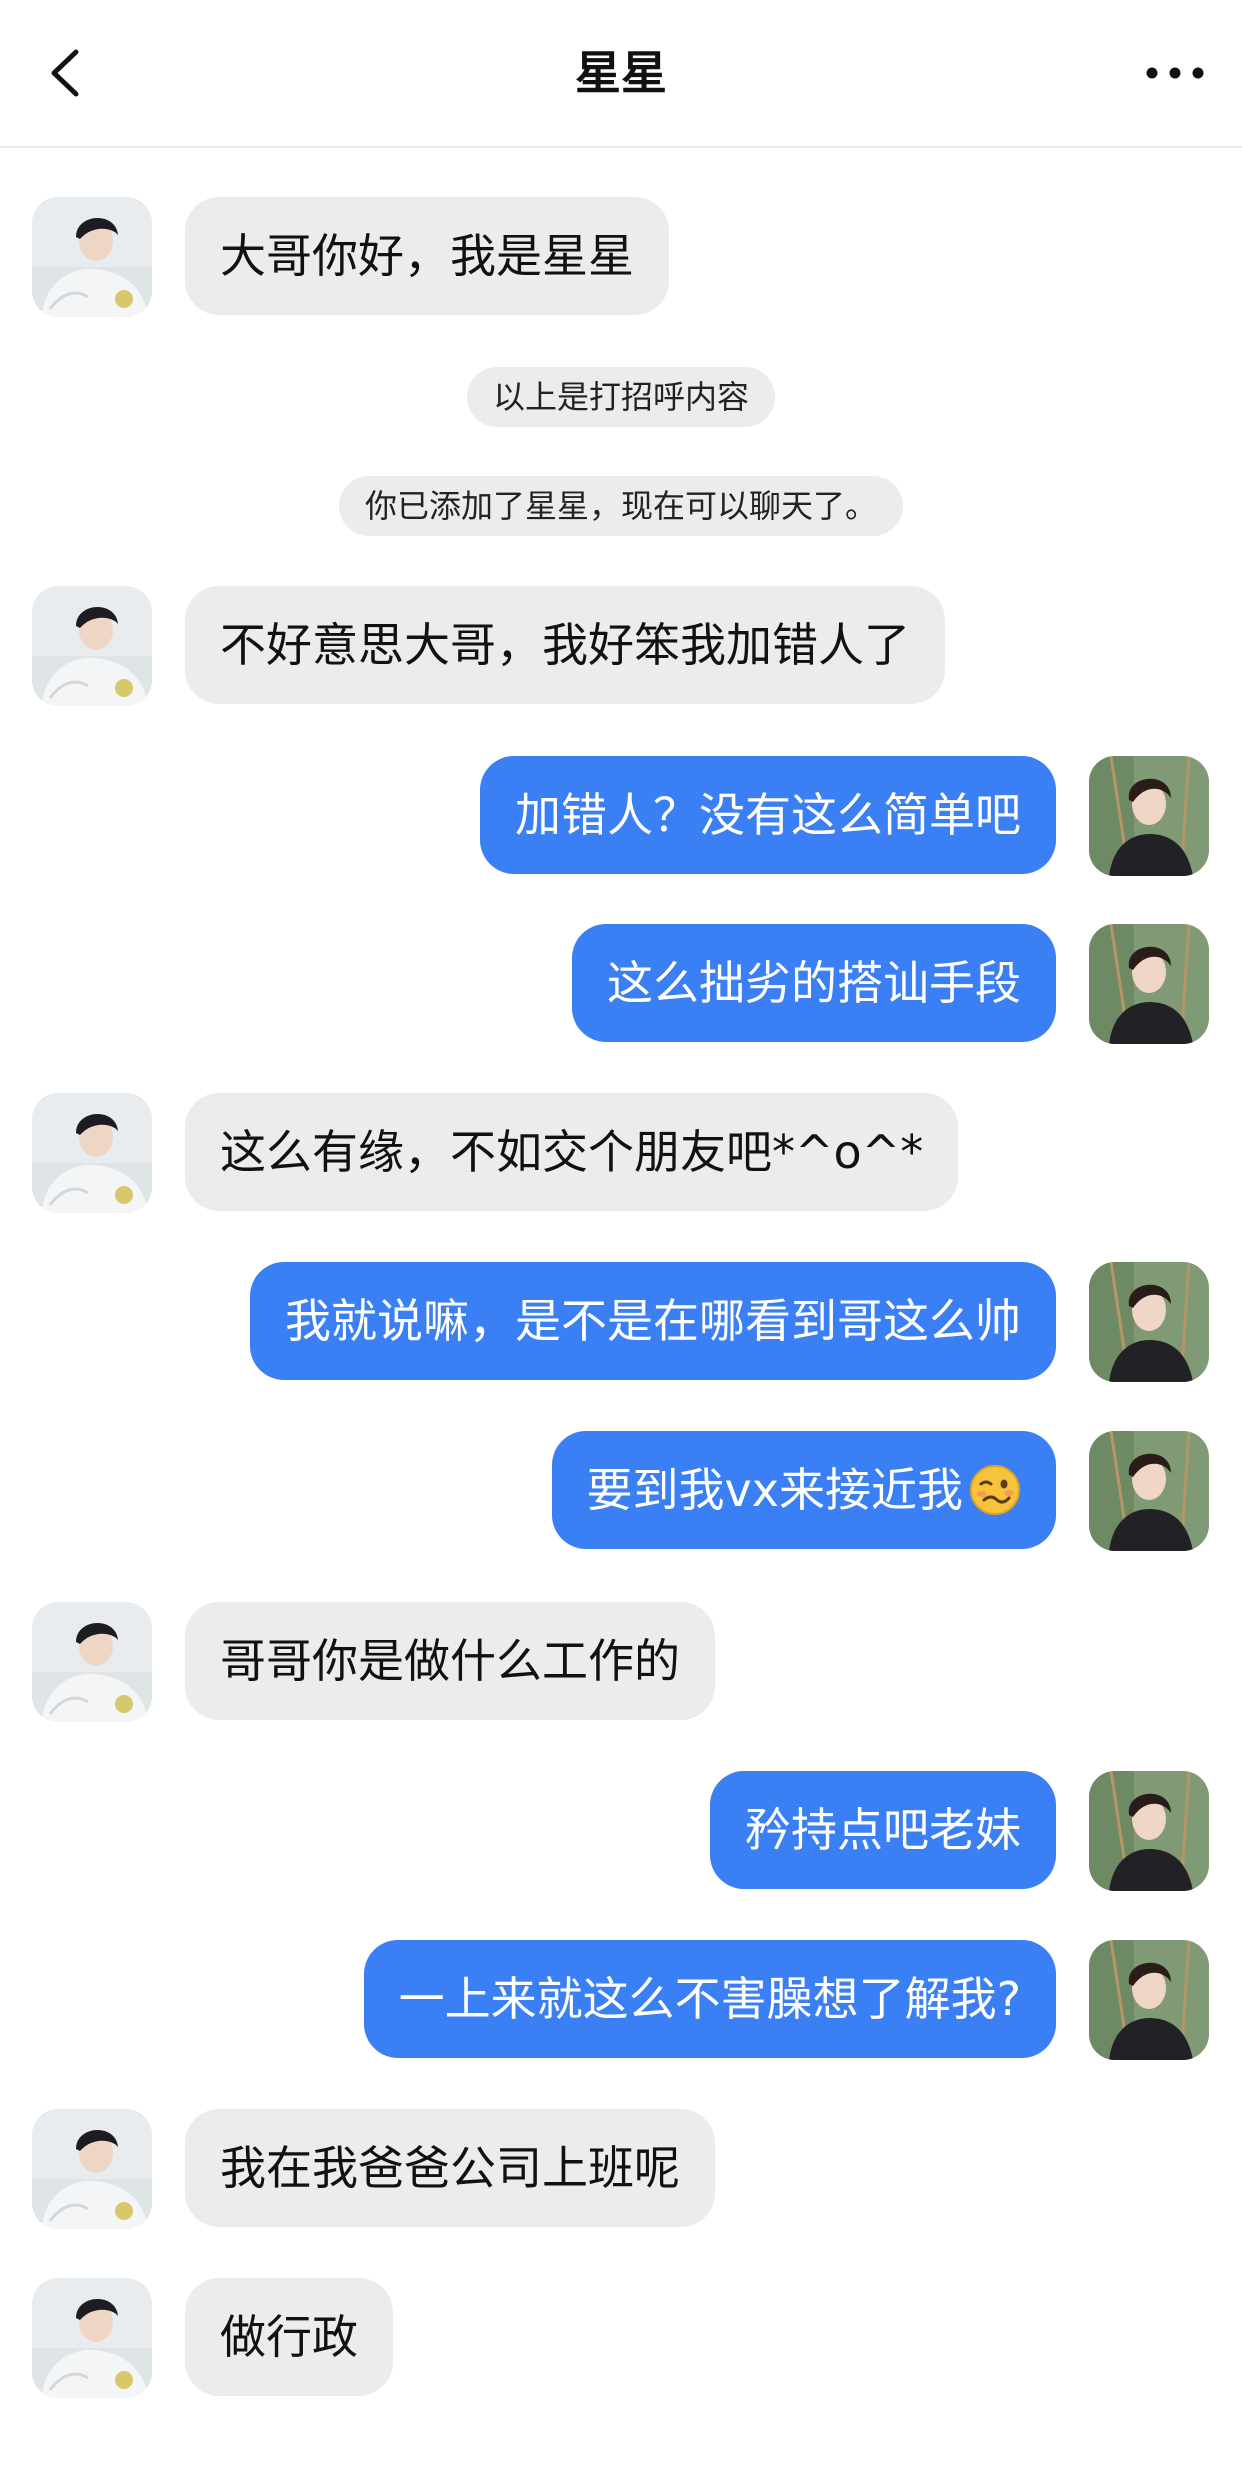 The height and width of the screenshot is (2481, 1242). What do you see at coordinates (427, 256) in the screenshot?
I see `incoming-message-bubble: 大哥你好，我是星星` at bounding box center [427, 256].